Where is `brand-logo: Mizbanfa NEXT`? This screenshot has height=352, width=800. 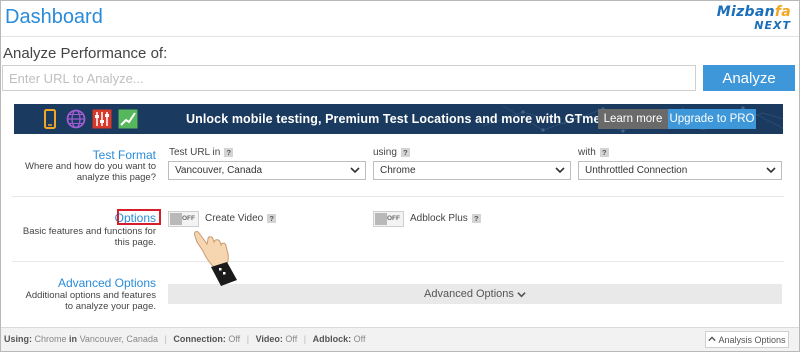
brand-logo: Mizbanfa NEXT is located at coordinates (753, 18).